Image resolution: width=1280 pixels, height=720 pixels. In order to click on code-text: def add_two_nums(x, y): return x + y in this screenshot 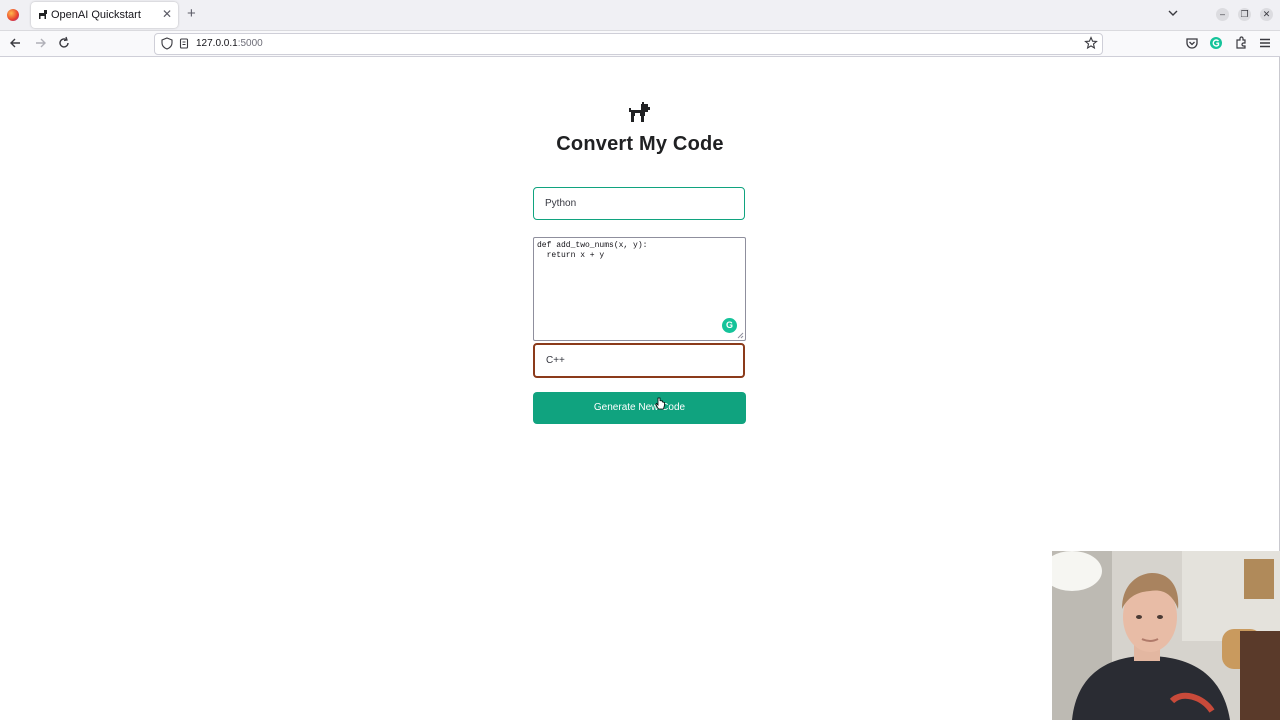, I will do `click(592, 250)`.